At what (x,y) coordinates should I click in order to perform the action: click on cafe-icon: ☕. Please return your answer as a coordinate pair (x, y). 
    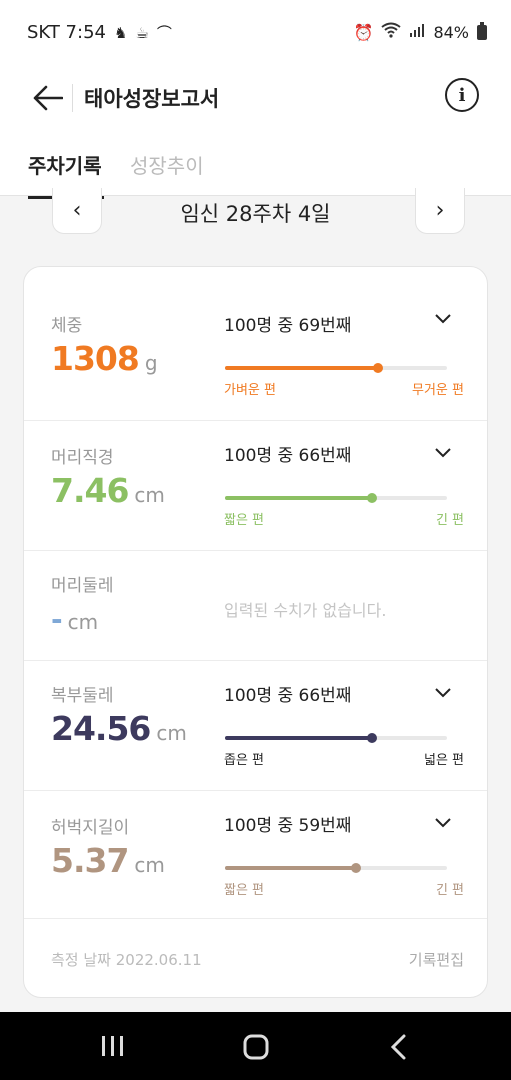
    Looking at the image, I should click on (142, 32).